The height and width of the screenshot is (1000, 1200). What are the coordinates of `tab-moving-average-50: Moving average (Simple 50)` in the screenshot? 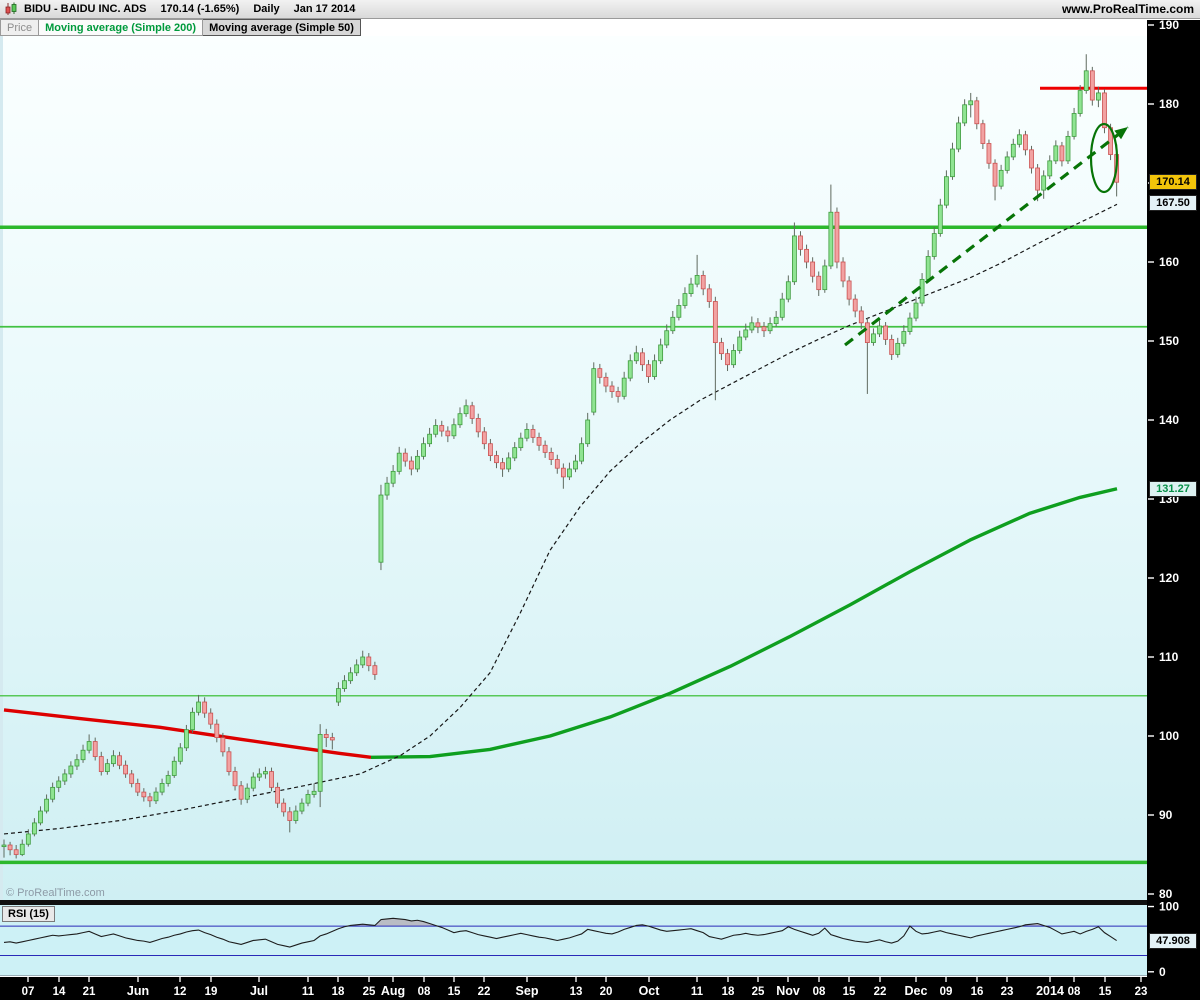 It's located at (282, 27).